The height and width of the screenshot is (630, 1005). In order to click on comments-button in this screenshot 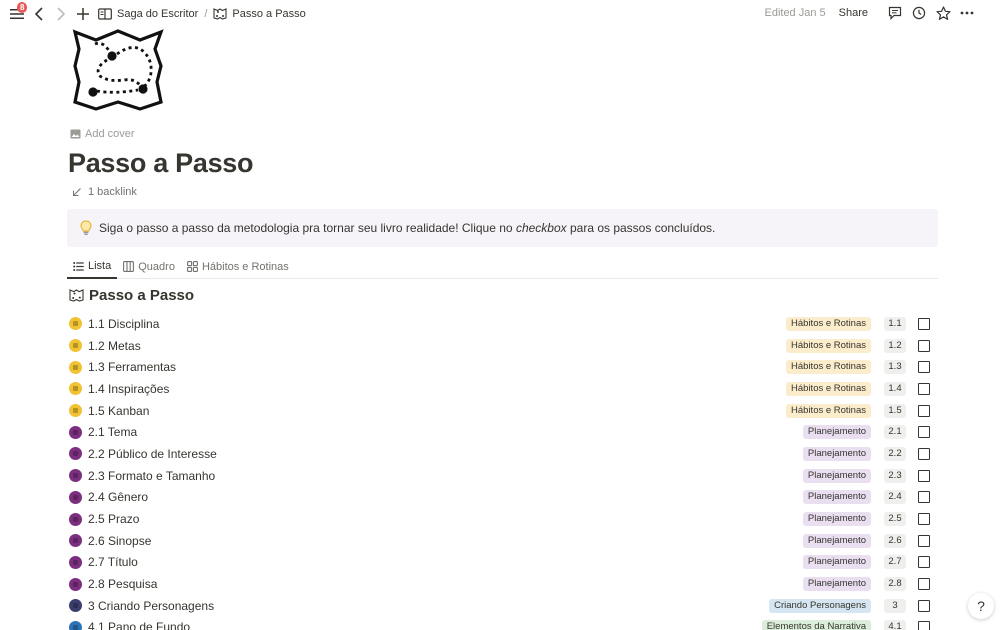, I will do `click(895, 13)`.